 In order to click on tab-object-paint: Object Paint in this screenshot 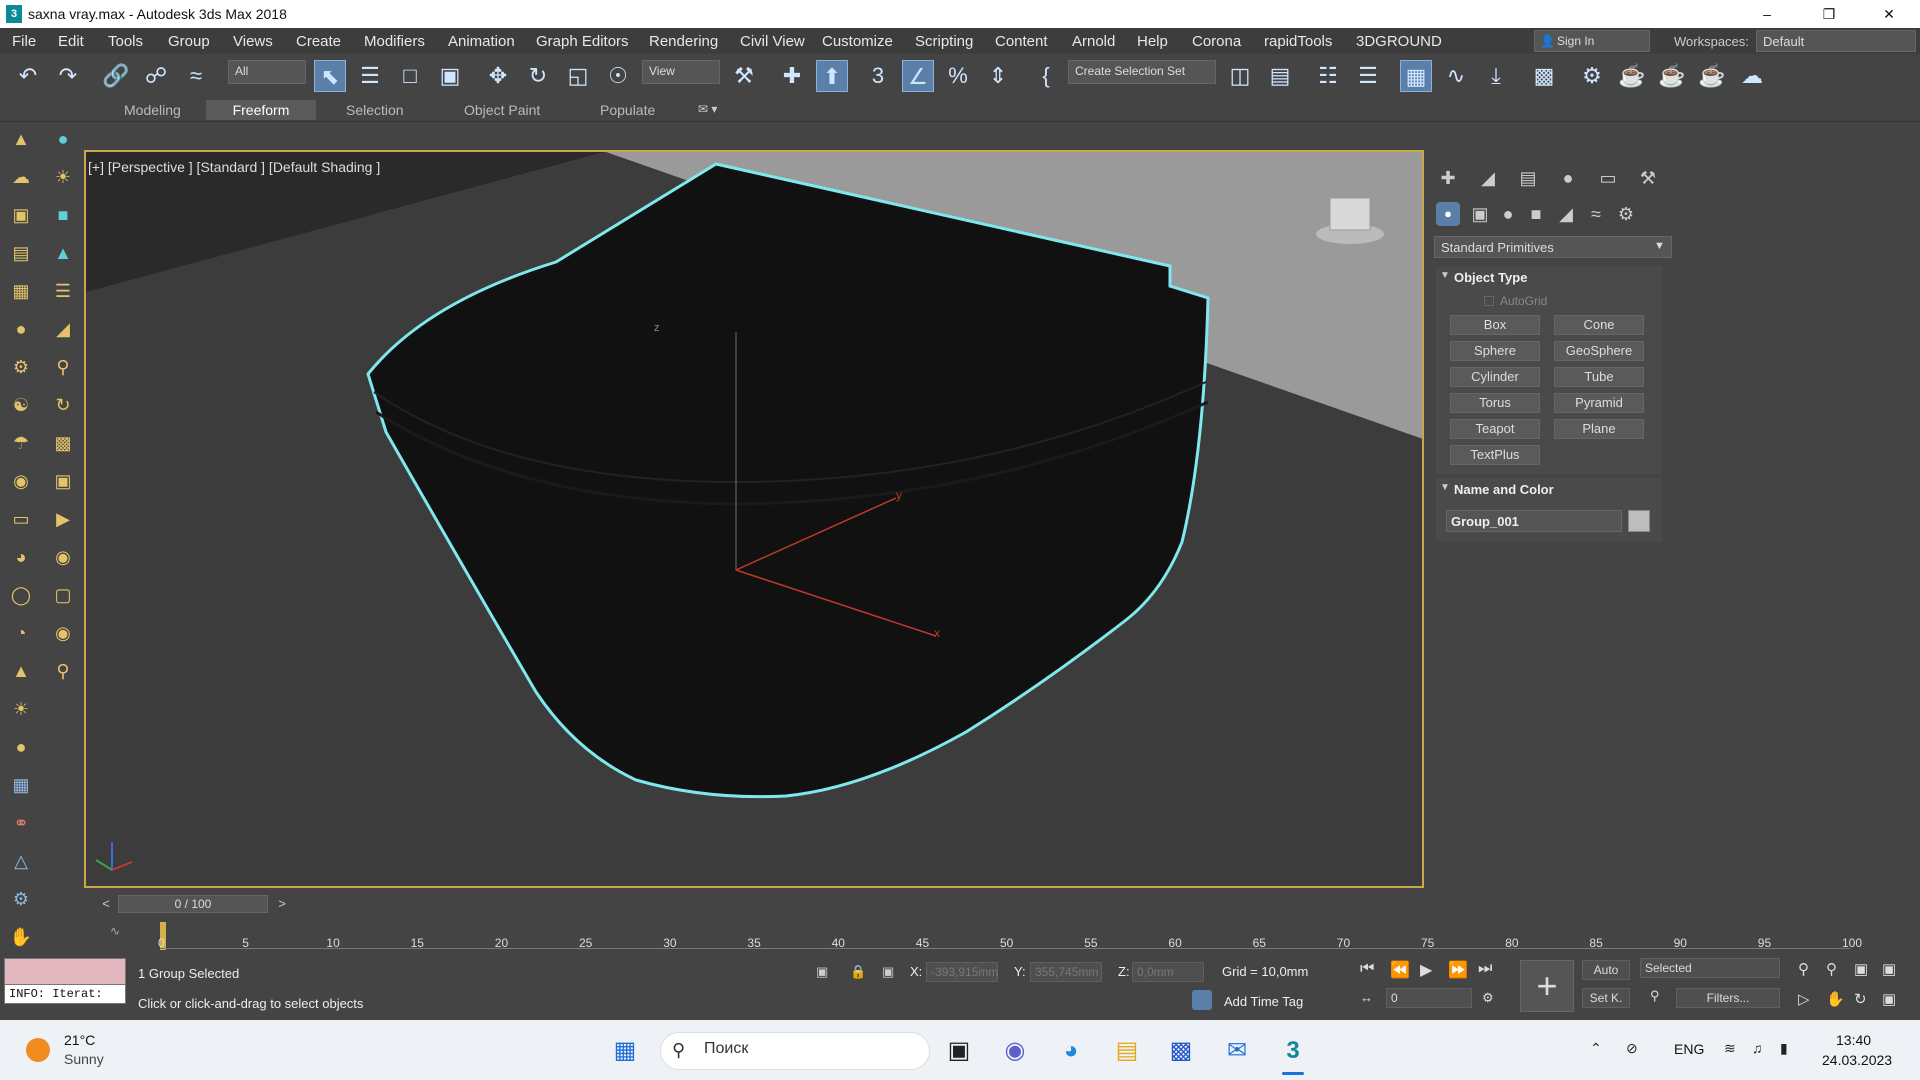, I will do `click(502, 110)`.